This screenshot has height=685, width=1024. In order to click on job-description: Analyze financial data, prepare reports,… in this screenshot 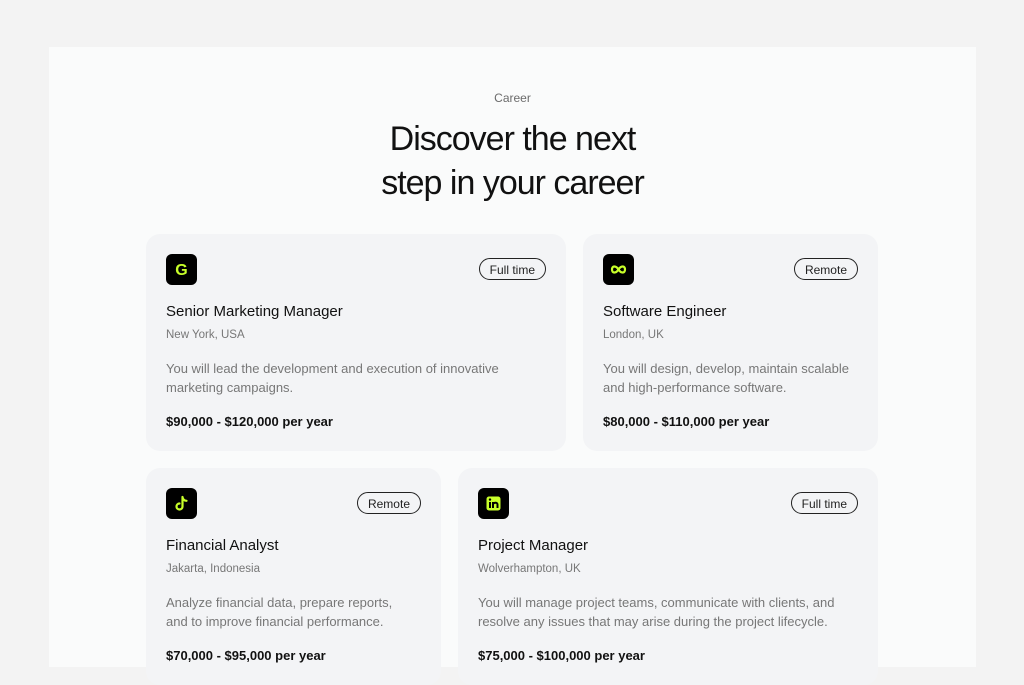, I will do `click(279, 612)`.